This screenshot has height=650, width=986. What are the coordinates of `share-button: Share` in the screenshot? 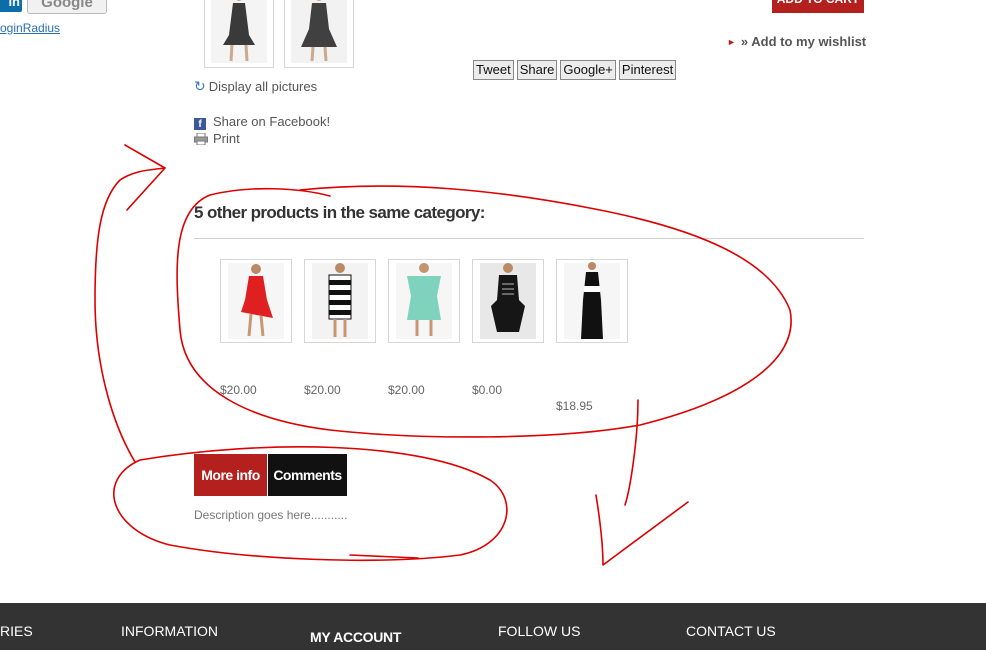 It's located at (537, 70).